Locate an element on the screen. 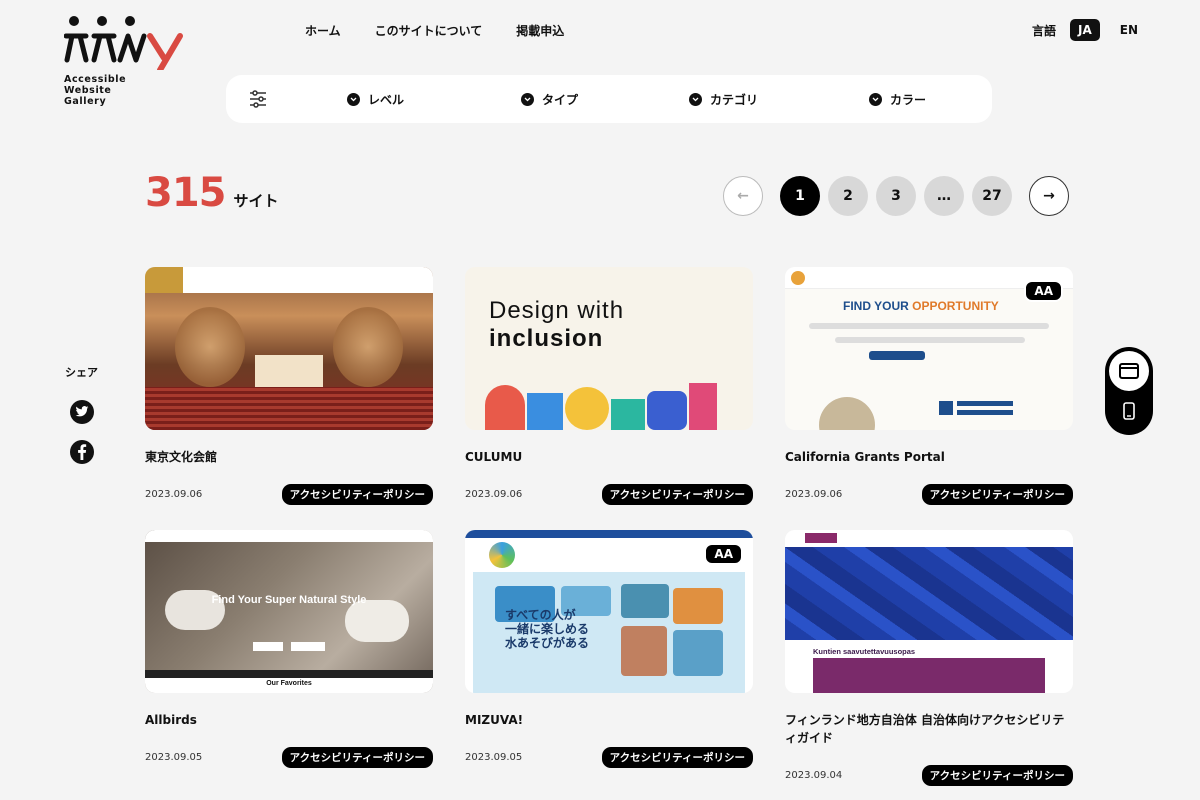 The width and height of the screenshot is (1200, 800). site-thumbnail: AA すべての人が 一緒に楽しめる 水あそびがある is located at coordinates (609, 611).